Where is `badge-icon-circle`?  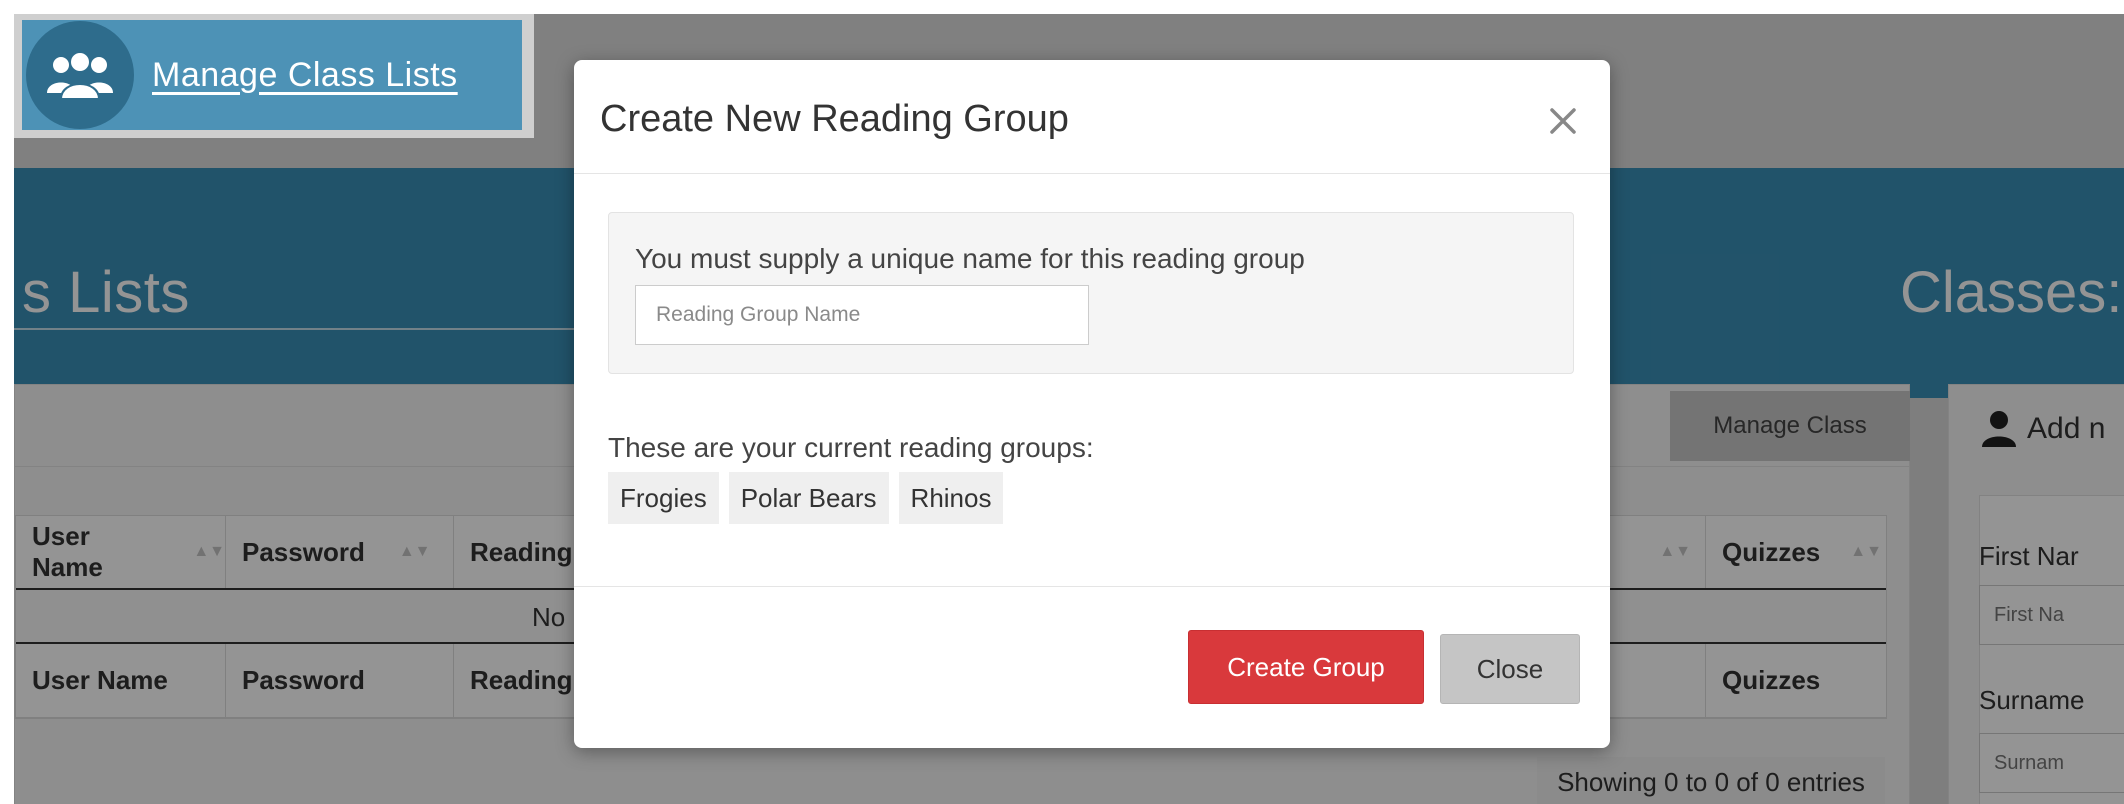
badge-icon-circle is located at coordinates (80, 75).